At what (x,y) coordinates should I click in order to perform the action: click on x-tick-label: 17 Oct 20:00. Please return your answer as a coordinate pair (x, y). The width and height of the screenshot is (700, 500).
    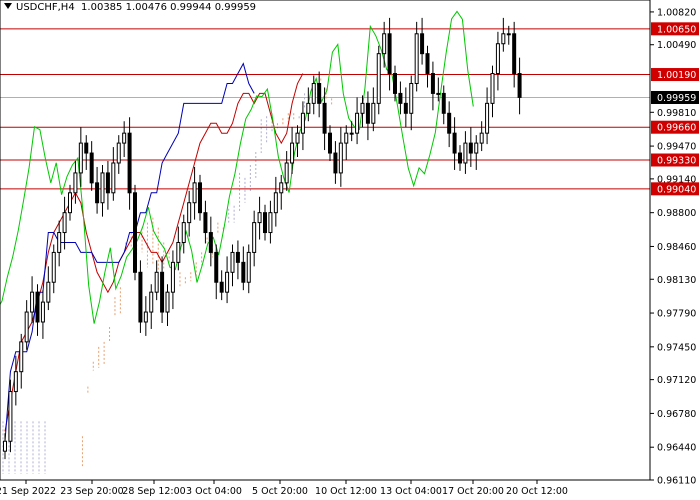
    Looking at the image, I should click on (473, 491).